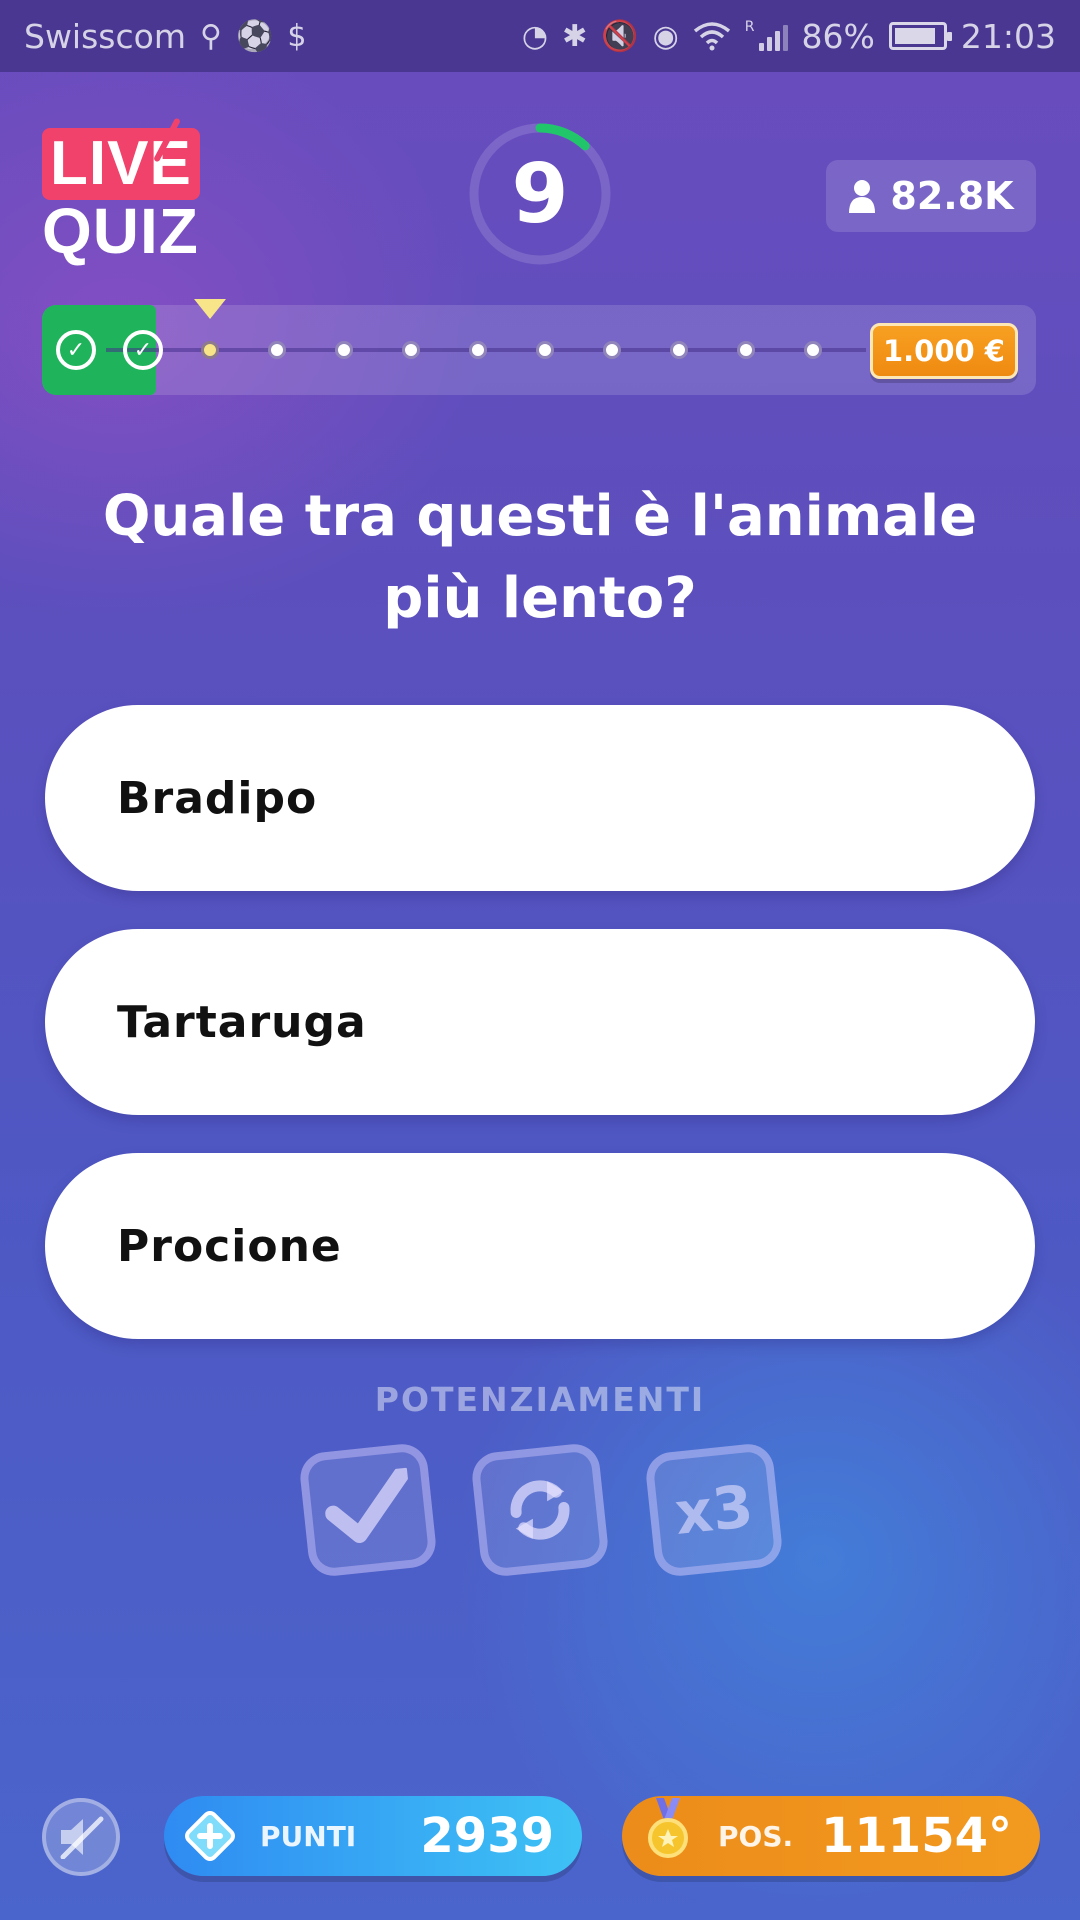  I want to click on data-saver-icon: ◔, so click(535, 36).